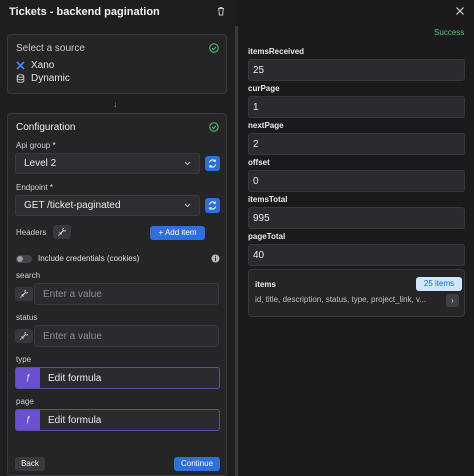 The height and width of the screenshot is (476, 474). I want to click on refresh-endpoint-button, so click(212, 205).